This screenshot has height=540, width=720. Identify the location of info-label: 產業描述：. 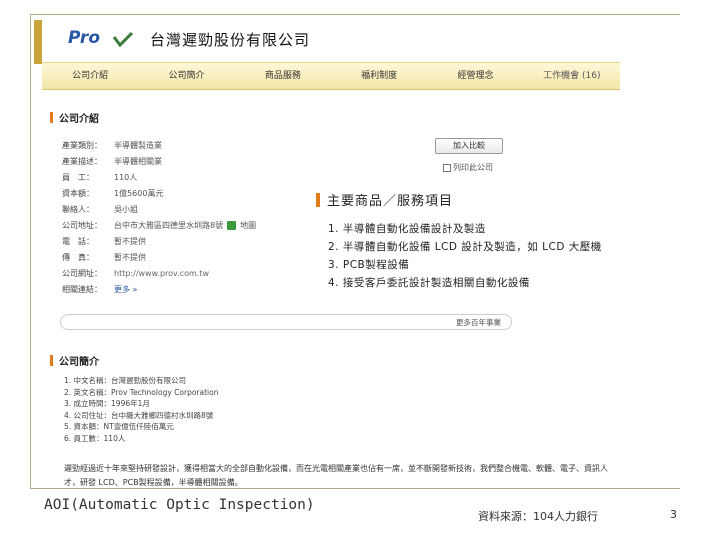
(82, 161).